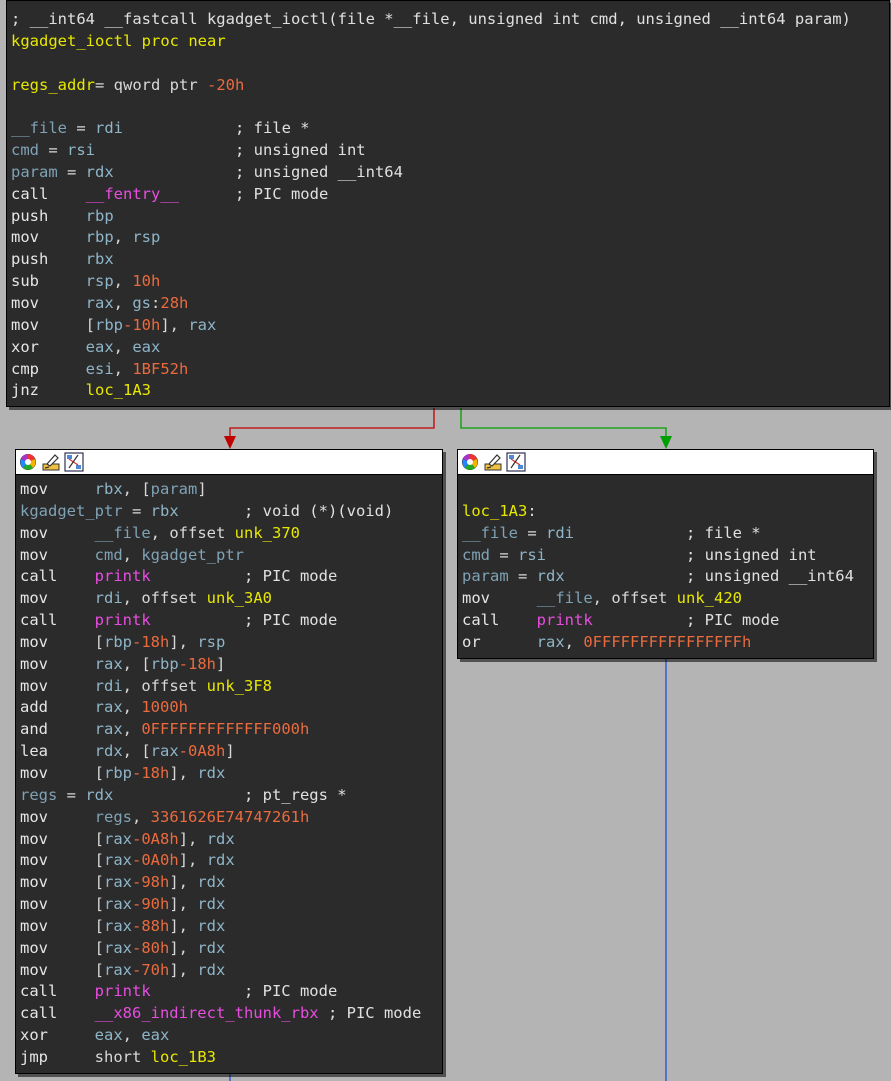  What do you see at coordinates (183, 1057) in the screenshot?
I see `token-label: loc_1B3` at bounding box center [183, 1057].